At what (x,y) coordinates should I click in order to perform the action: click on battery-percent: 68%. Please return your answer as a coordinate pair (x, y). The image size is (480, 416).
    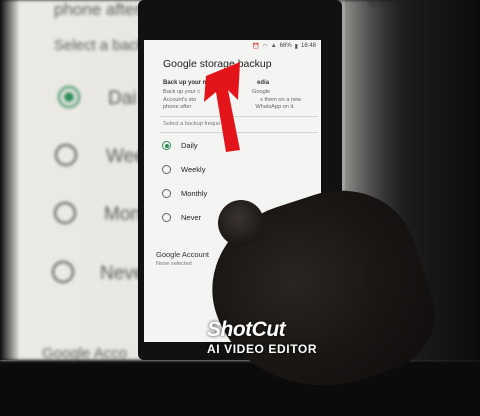
    Looking at the image, I should click on (285, 46).